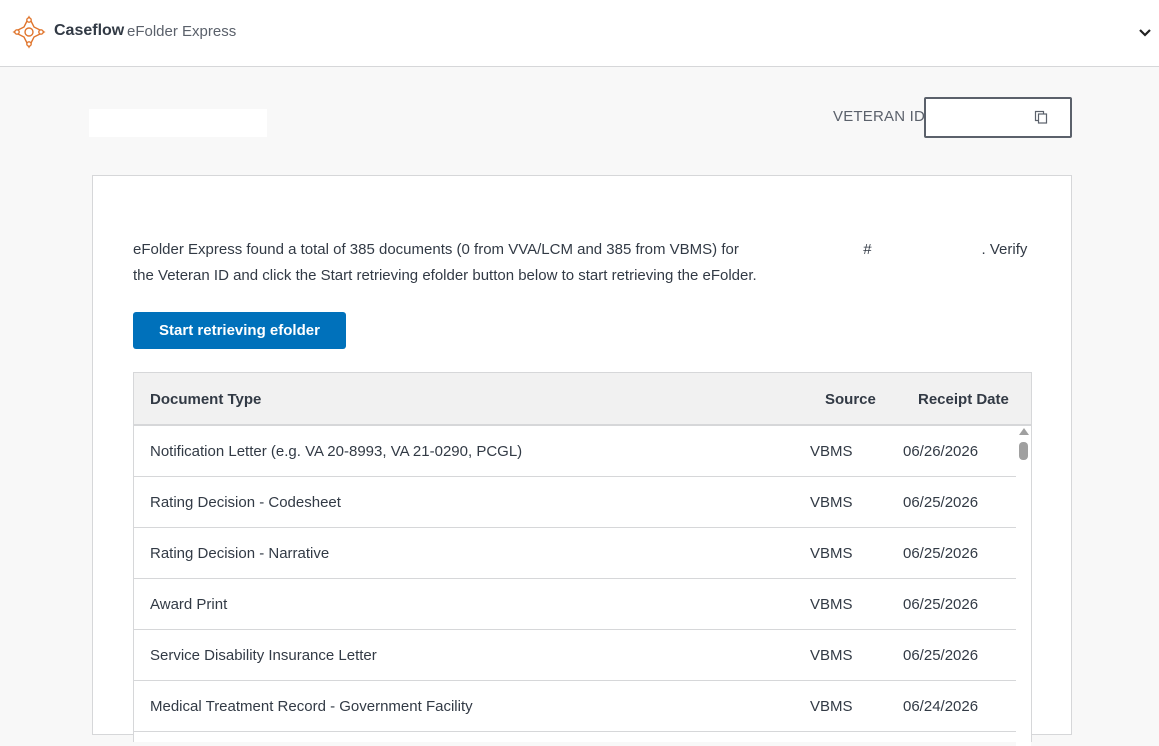 The image size is (1159, 746). Describe the element at coordinates (1023, 451) in the screenshot. I see `scroll-thumb` at that location.